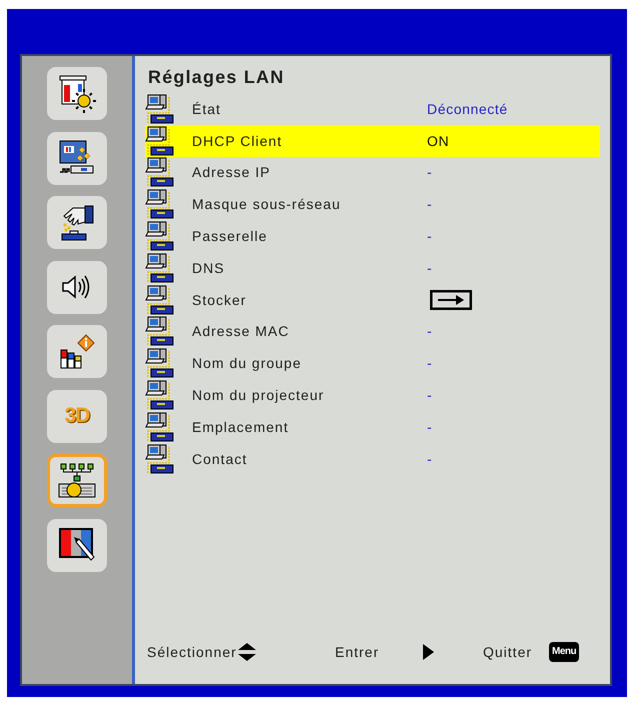 The height and width of the screenshot is (703, 640). What do you see at coordinates (372, 140) in the screenshot?
I see `menu-row: DHCP Client ON` at bounding box center [372, 140].